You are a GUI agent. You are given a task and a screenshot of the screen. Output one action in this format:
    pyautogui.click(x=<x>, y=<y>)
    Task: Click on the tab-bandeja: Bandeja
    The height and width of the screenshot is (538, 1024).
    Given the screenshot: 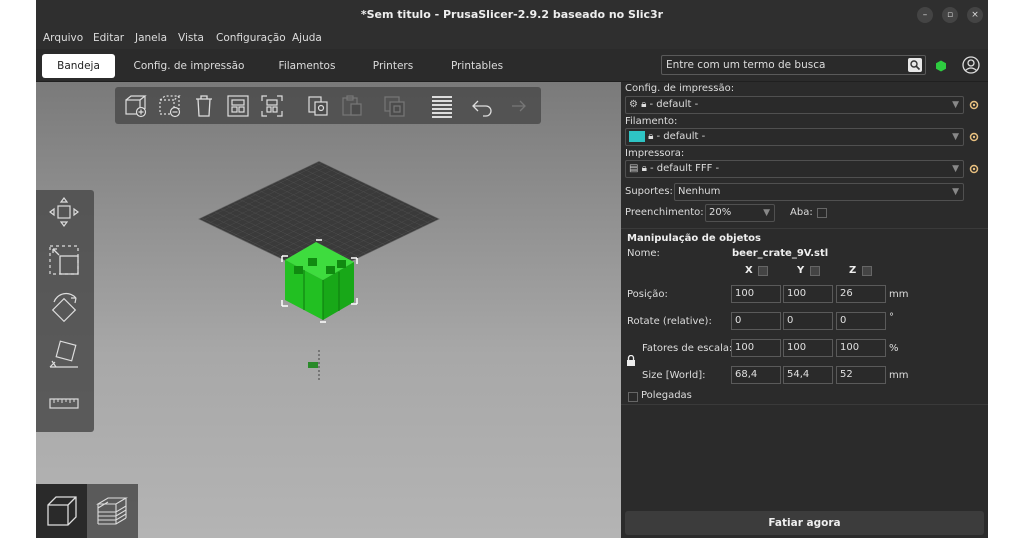 What is the action you would take?
    pyautogui.click(x=78, y=66)
    